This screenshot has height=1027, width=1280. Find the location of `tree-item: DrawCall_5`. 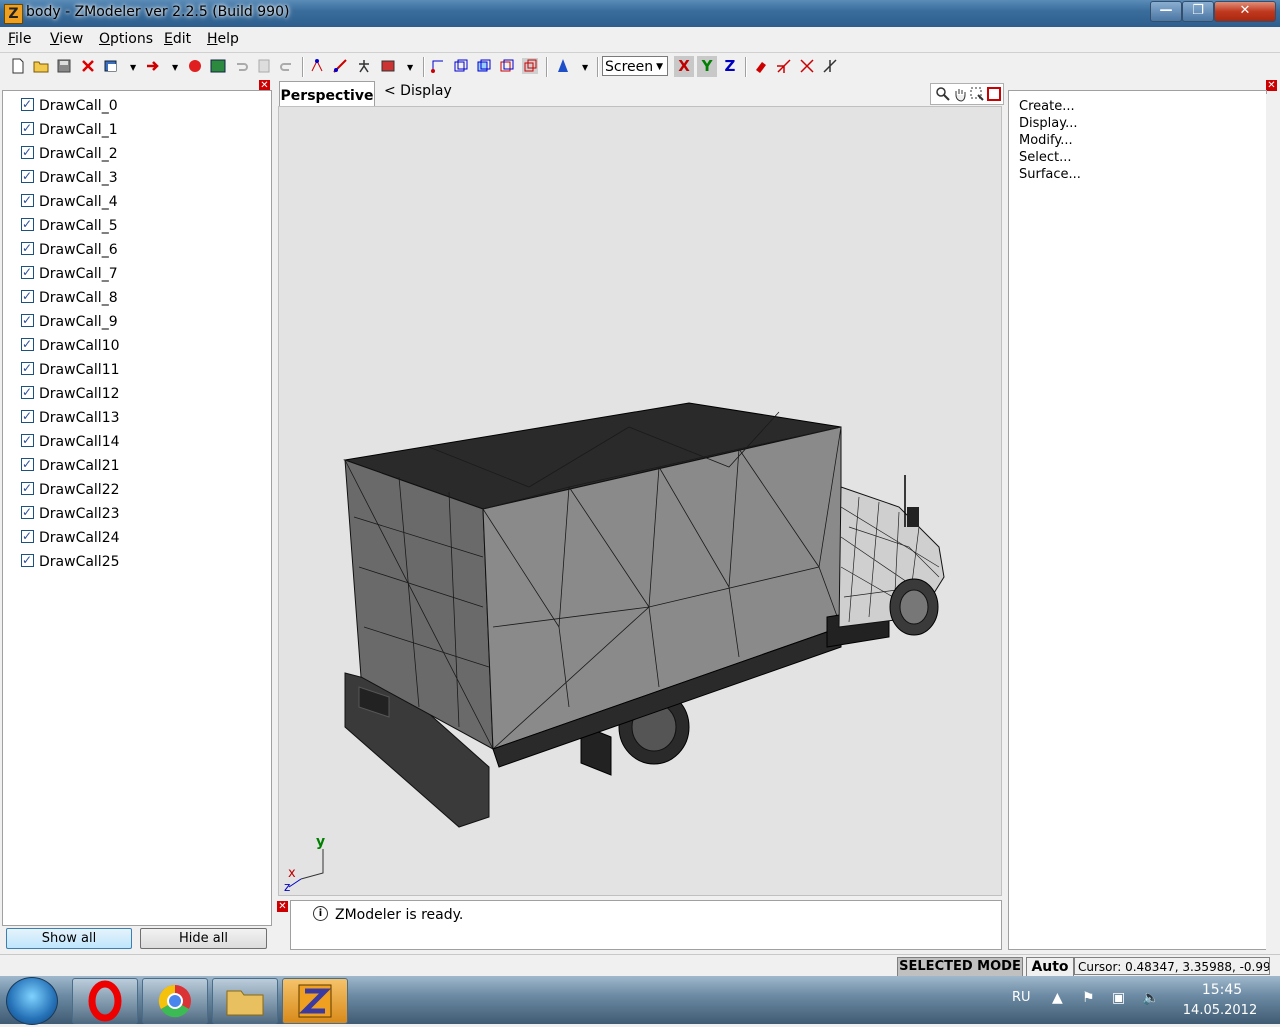

tree-item: DrawCall_5 is located at coordinates (69, 225).